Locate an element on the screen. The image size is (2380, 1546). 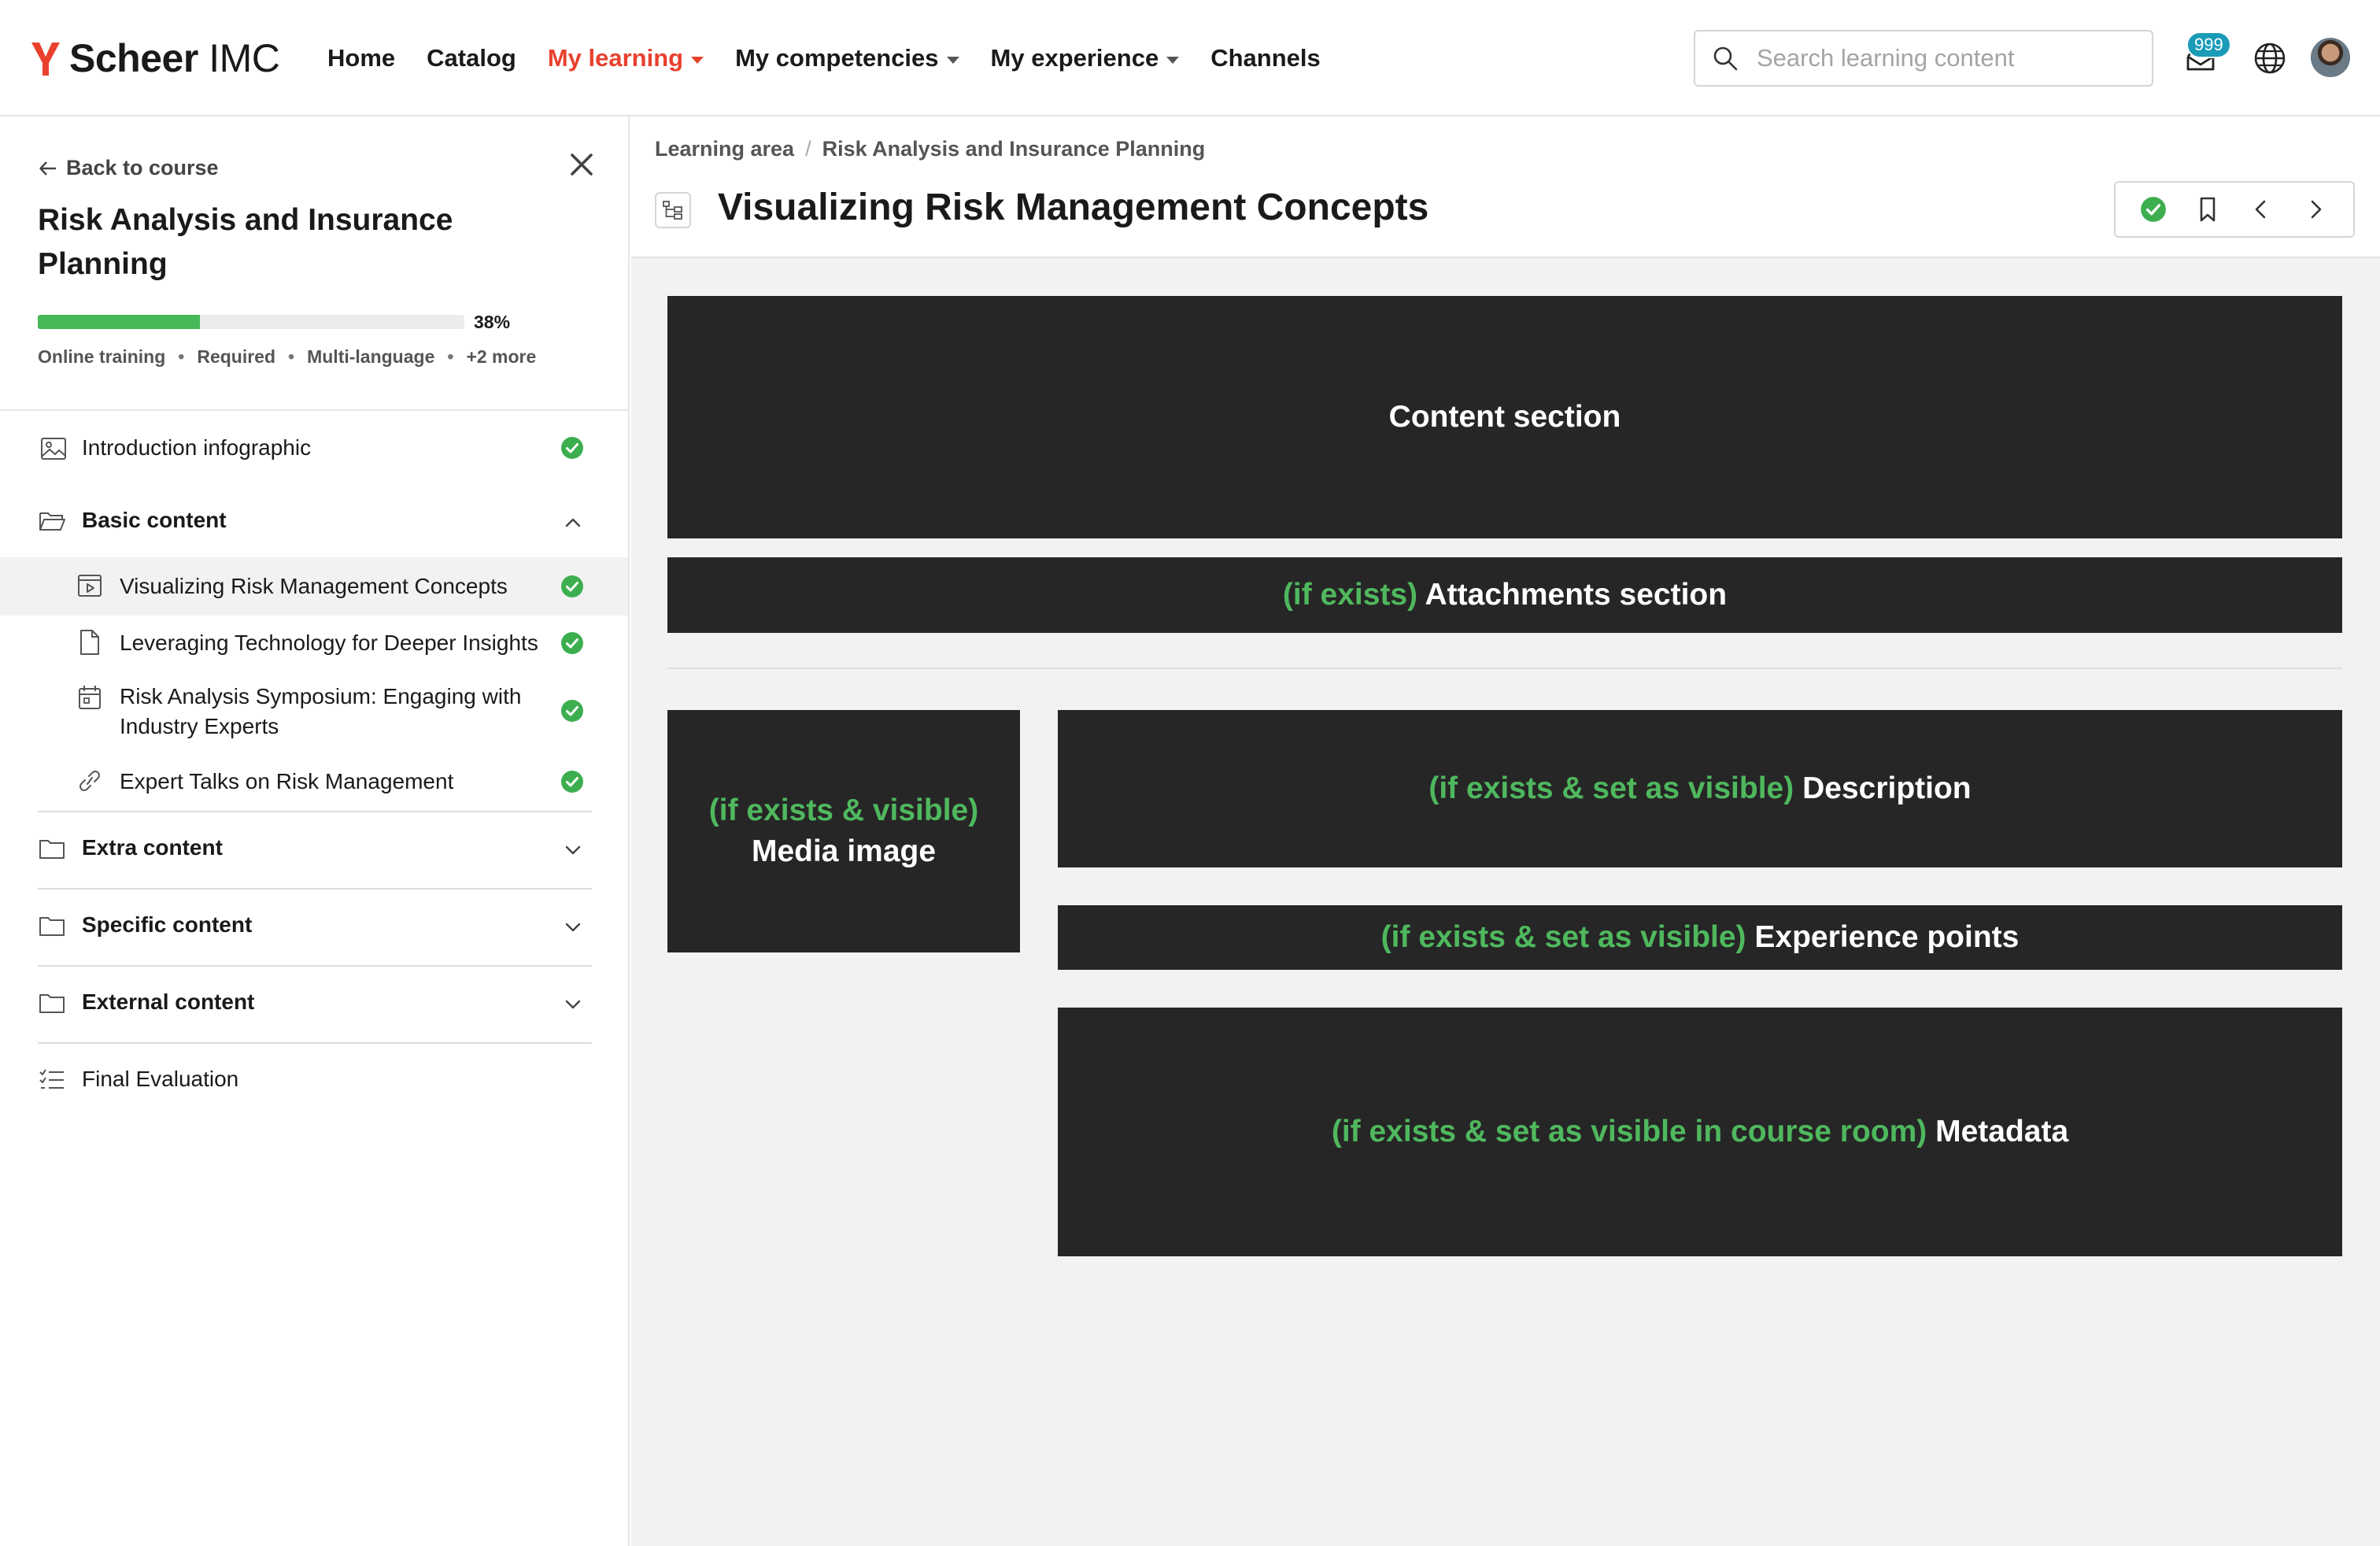
tree-structure-icon is located at coordinates (672, 210).